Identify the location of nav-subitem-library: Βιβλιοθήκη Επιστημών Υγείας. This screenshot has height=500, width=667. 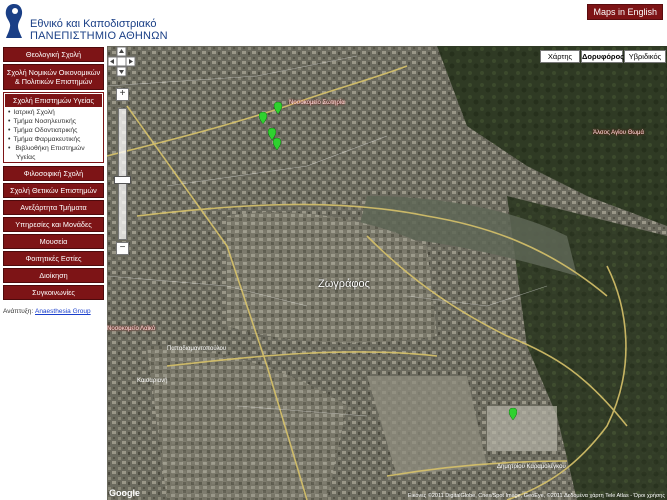
(53, 153).